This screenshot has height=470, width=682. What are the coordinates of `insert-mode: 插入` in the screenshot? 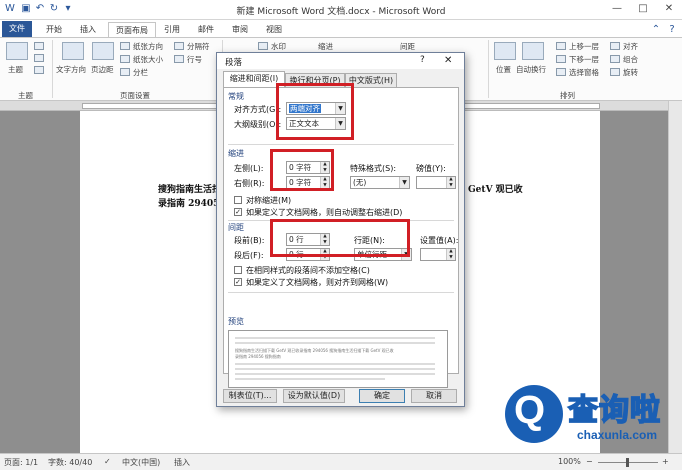 It's located at (182, 462).